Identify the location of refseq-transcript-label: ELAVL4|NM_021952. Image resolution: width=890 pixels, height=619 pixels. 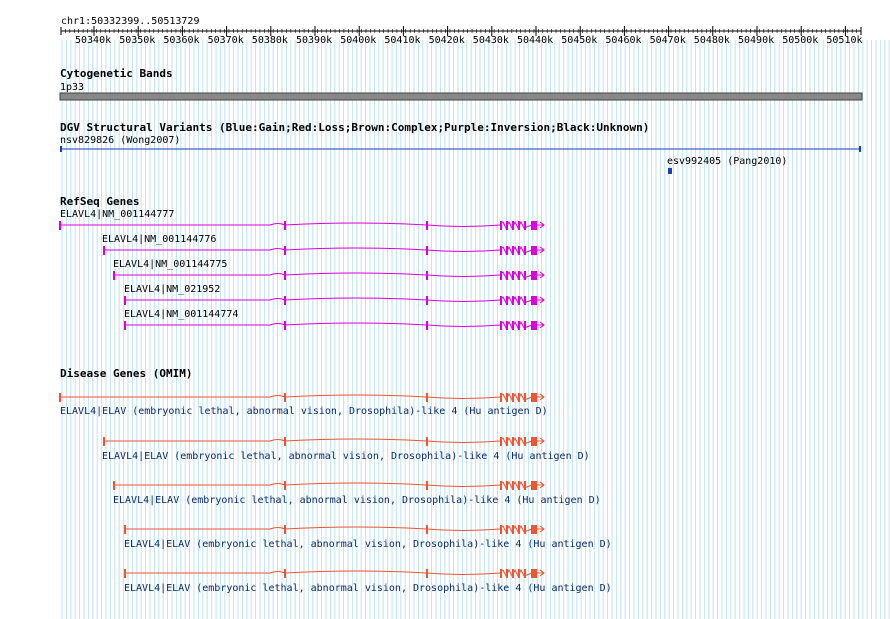
(172, 289).